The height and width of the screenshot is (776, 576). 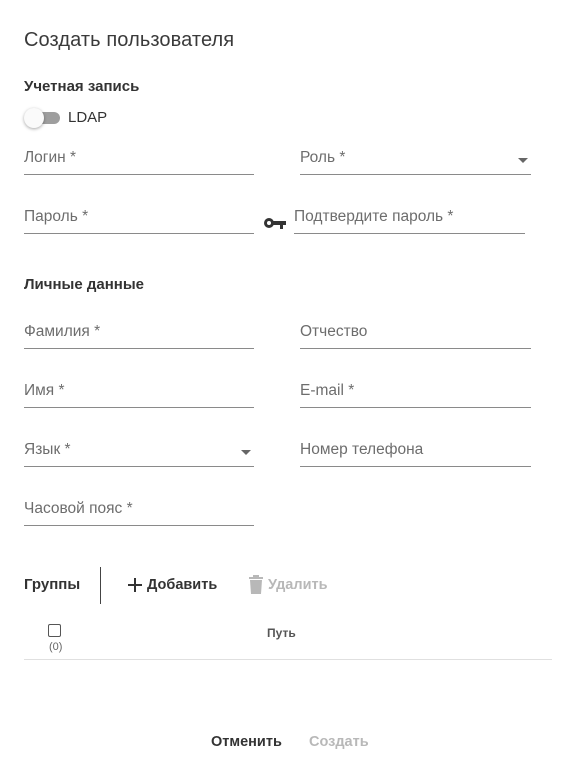 I want to click on first-name-field-label: Имя *, so click(x=44, y=390).